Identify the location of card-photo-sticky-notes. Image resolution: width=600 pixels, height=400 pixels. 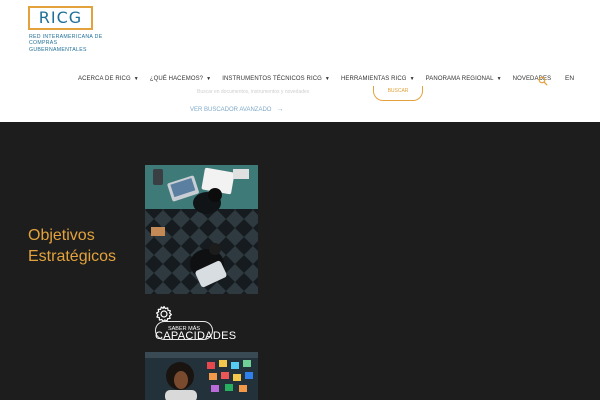
(201, 376).